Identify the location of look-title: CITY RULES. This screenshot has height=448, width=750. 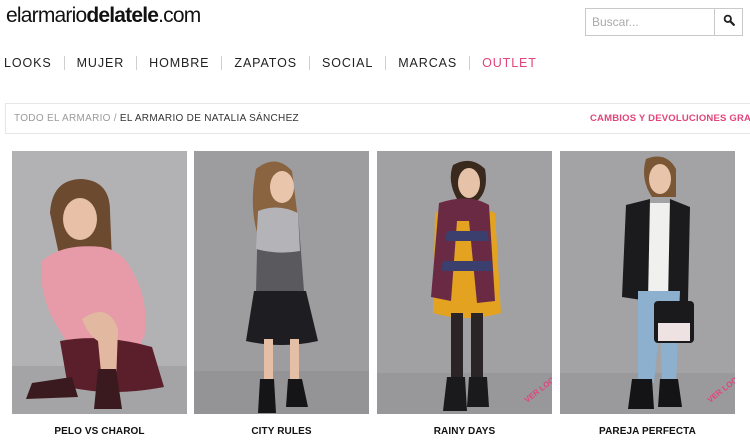
(281, 431).